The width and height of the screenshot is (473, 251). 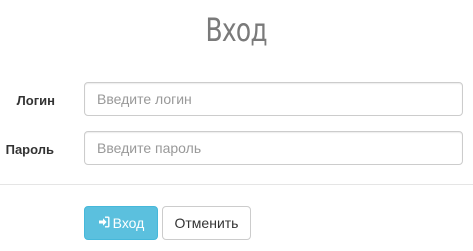 I want to click on login-label: Логин, so click(x=35, y=100).